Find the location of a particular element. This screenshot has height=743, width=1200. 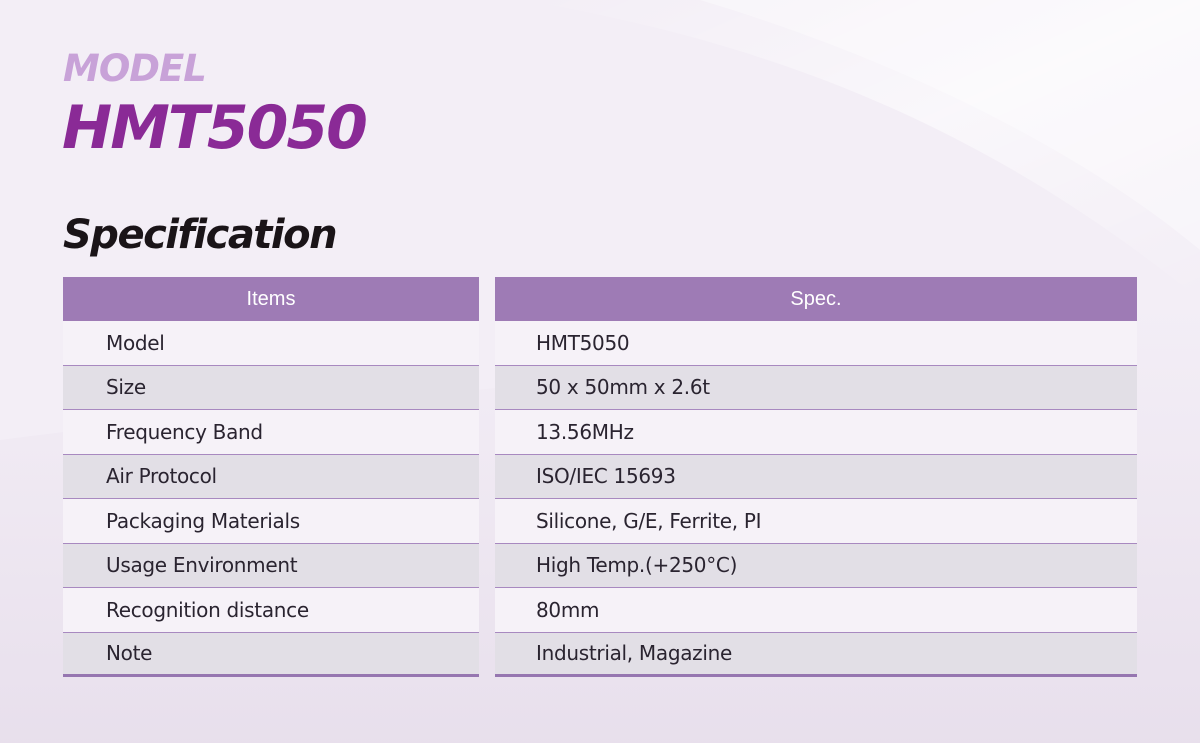

spec-header: Spec. is located at coordinates (816, 299).